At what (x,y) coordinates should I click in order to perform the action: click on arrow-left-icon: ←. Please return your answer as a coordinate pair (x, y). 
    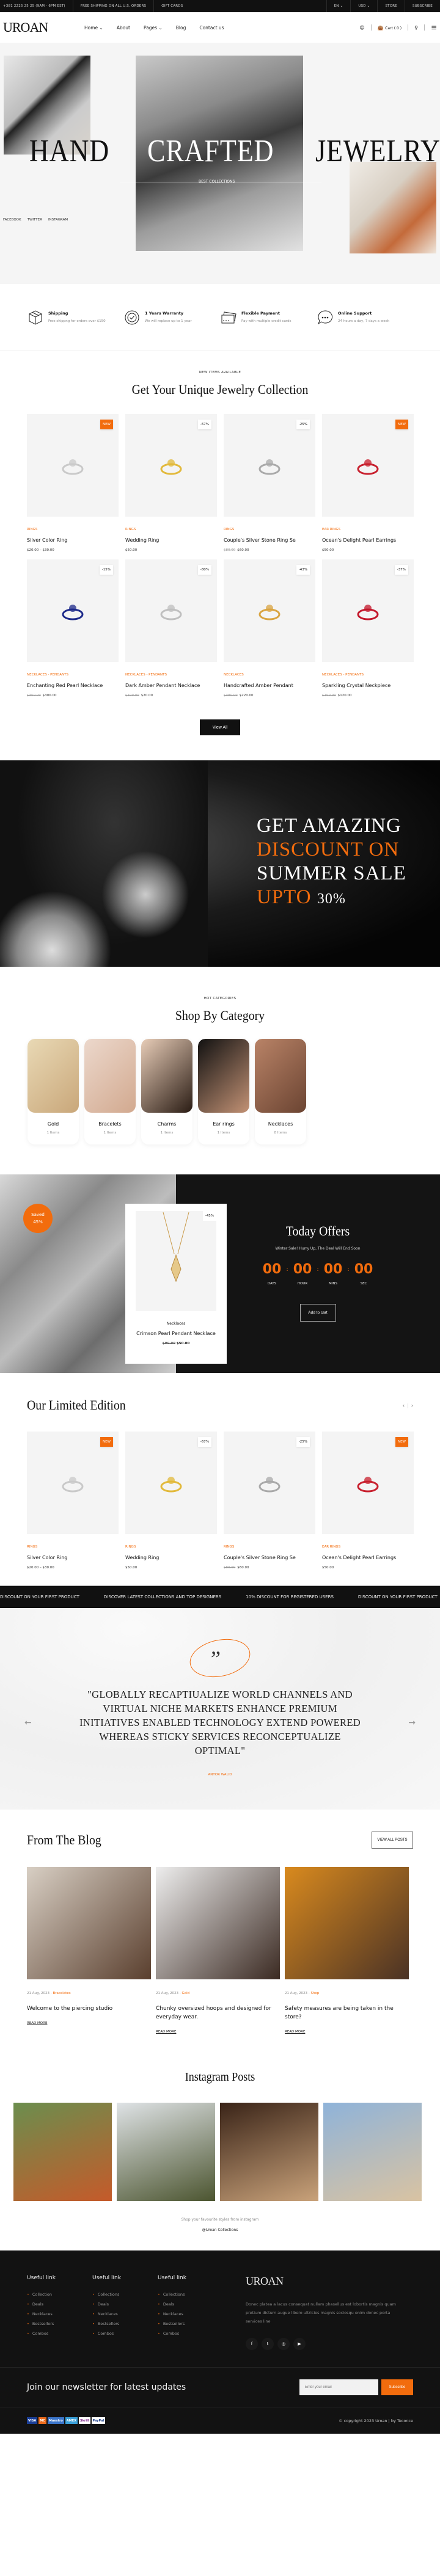
    Looking at the image, I should click on (28, 1723).